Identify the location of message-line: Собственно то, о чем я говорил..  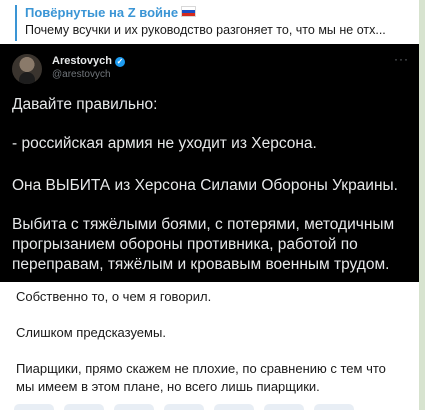
(114, 296).